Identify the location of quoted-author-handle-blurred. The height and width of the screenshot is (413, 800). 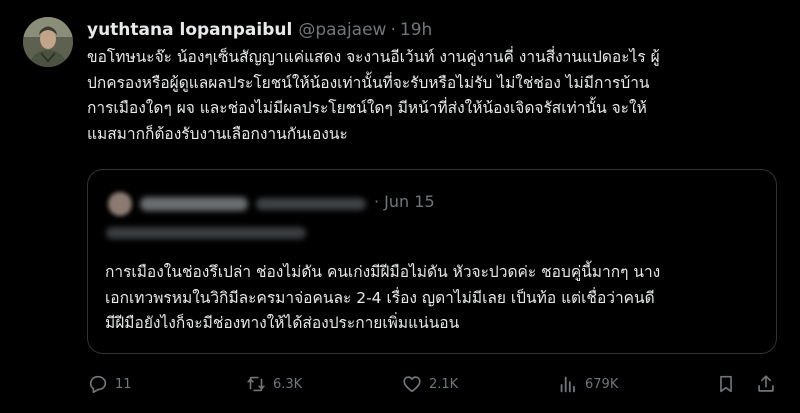
(311, 204).